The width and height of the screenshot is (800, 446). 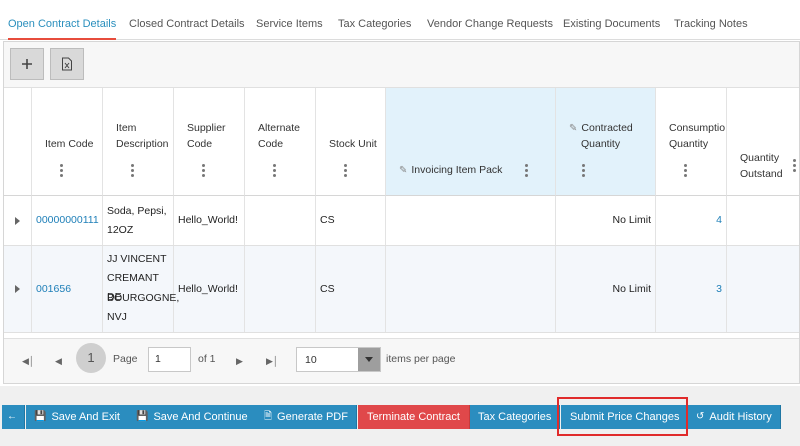 I want to click on page-size-value: 10, so click(x=311, y=360).